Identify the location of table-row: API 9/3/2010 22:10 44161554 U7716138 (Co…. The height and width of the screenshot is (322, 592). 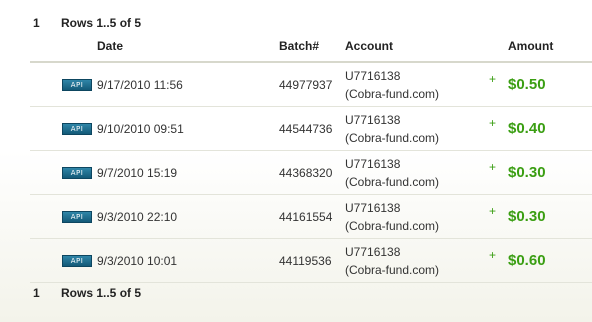
(311, 217).